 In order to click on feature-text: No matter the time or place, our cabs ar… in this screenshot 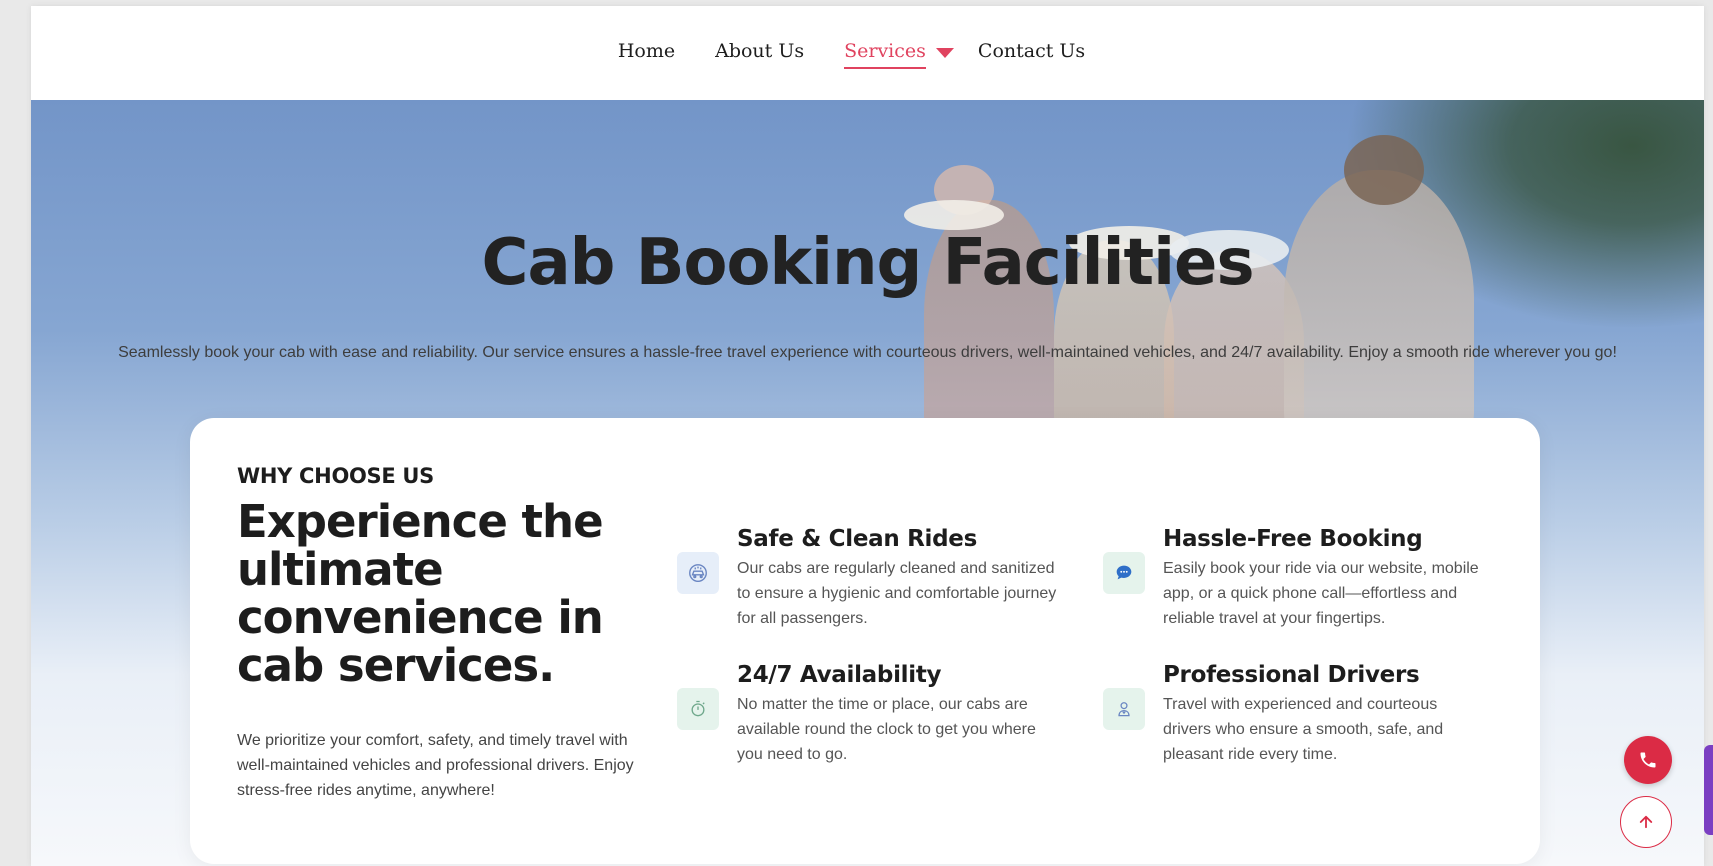, I will do `click(886, 729)`.